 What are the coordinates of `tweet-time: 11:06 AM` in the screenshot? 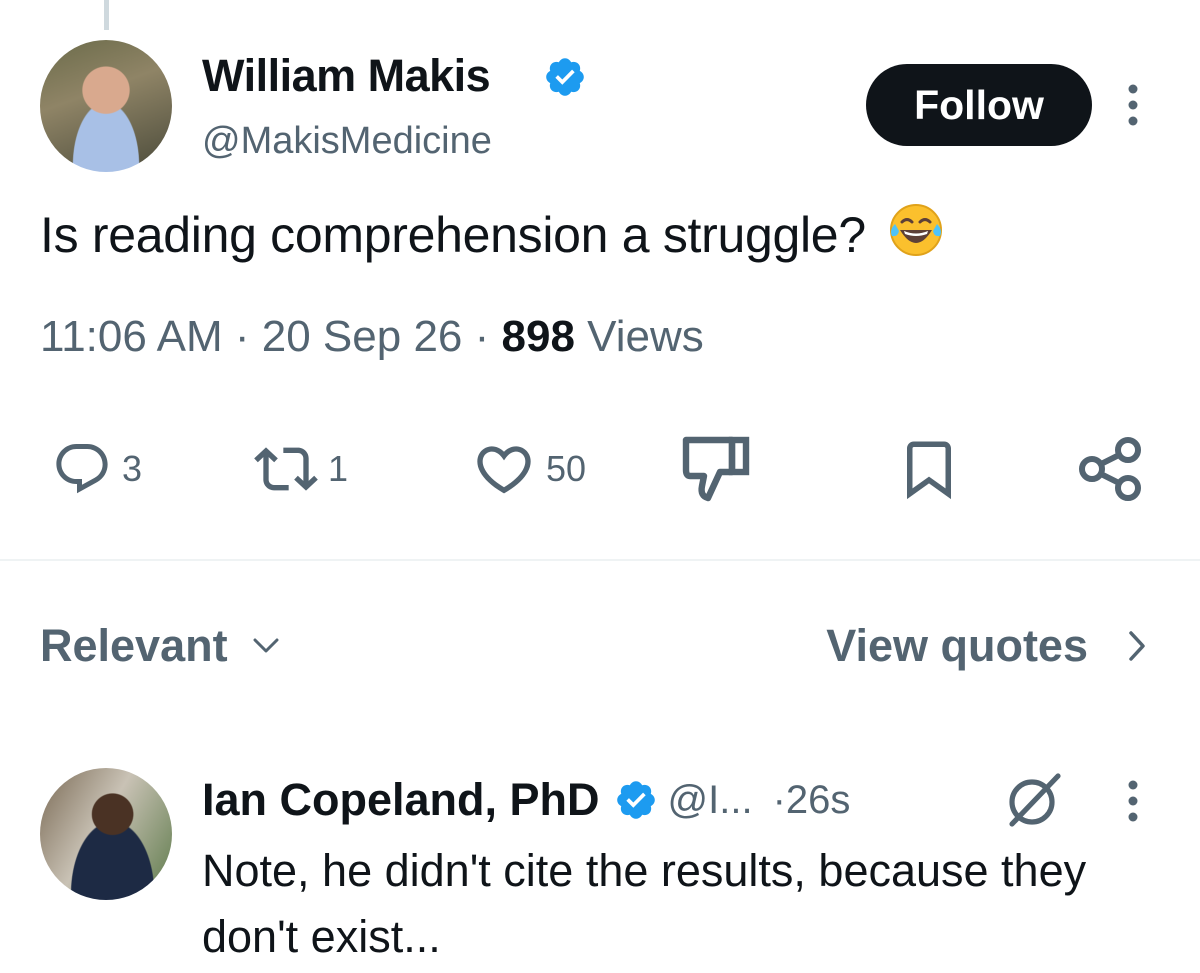 It's located at (131, 336).